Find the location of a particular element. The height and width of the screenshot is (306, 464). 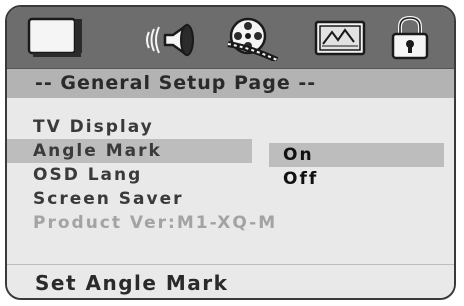

tv-display-icon is located at coordinates (56, 38).